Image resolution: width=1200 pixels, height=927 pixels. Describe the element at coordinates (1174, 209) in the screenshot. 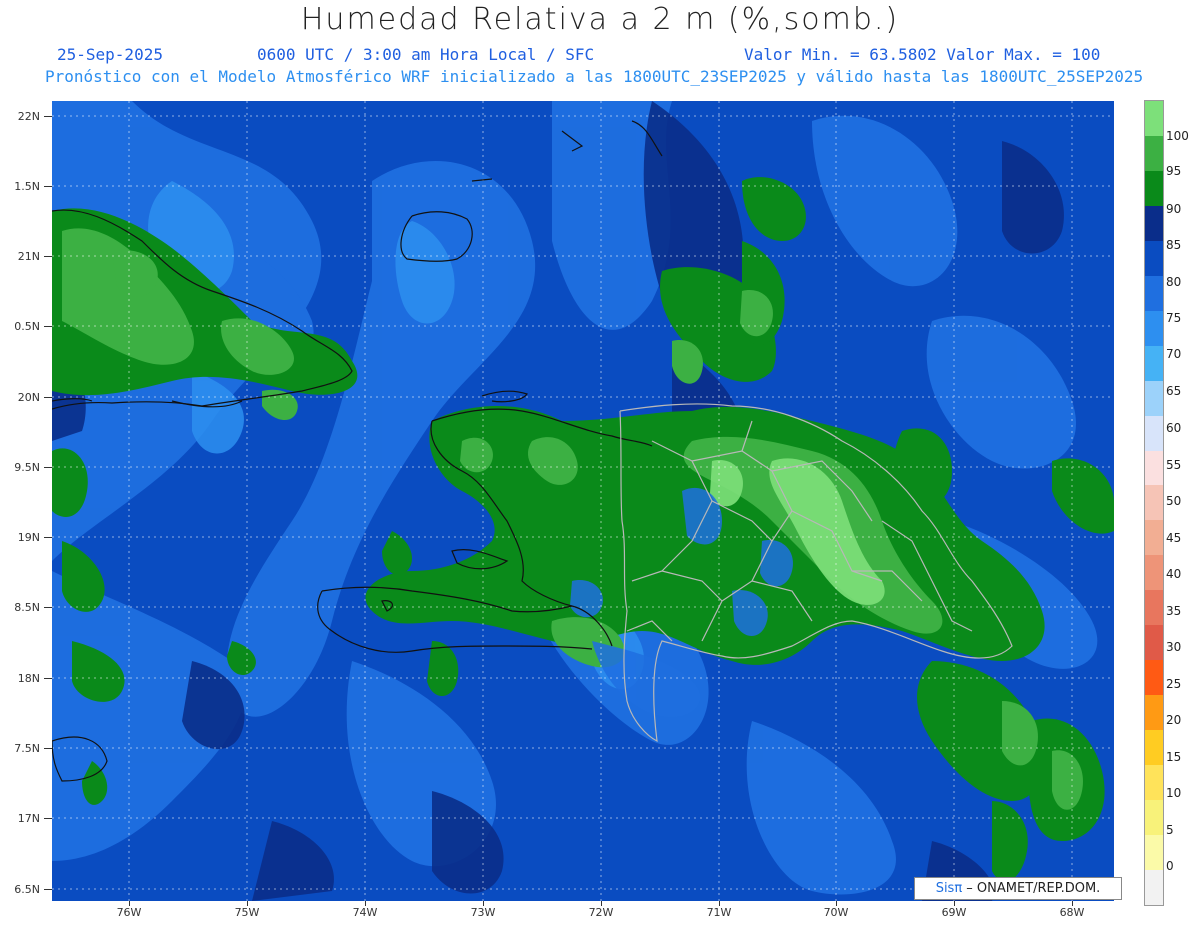

I see `legend-label: 90` at that location.